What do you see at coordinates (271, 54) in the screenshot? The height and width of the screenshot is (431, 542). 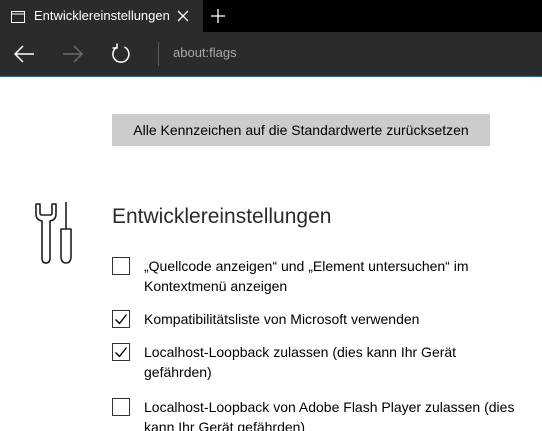 I see `navigation-bar: about:flags` at bounding box center [271, 54].